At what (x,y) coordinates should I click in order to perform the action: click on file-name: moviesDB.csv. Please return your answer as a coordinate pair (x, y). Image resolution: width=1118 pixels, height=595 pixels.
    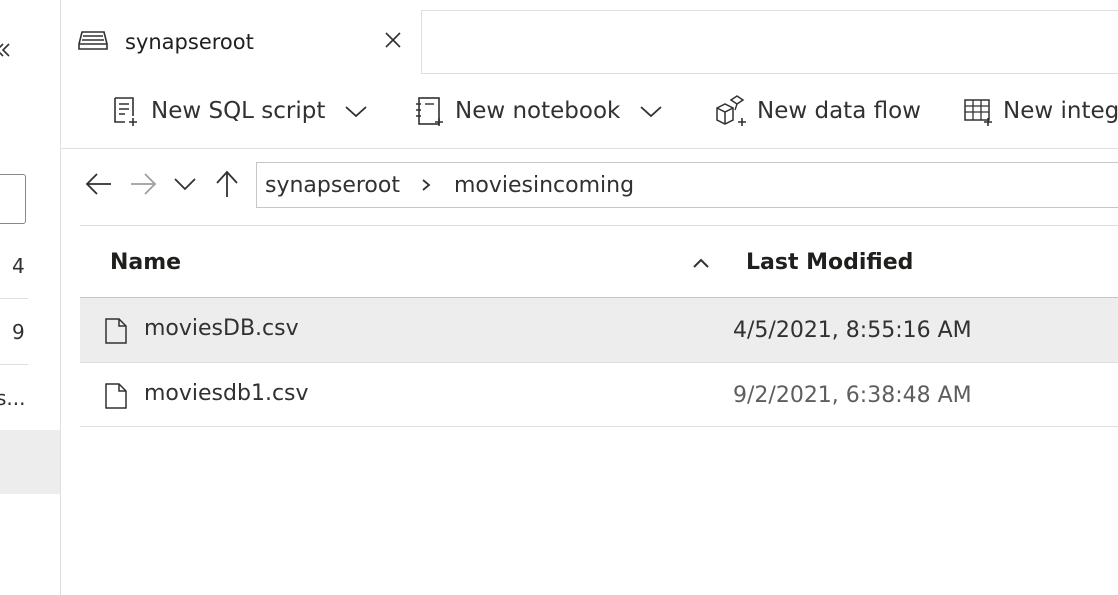
    Looking at the image, I should click on (221, 328).